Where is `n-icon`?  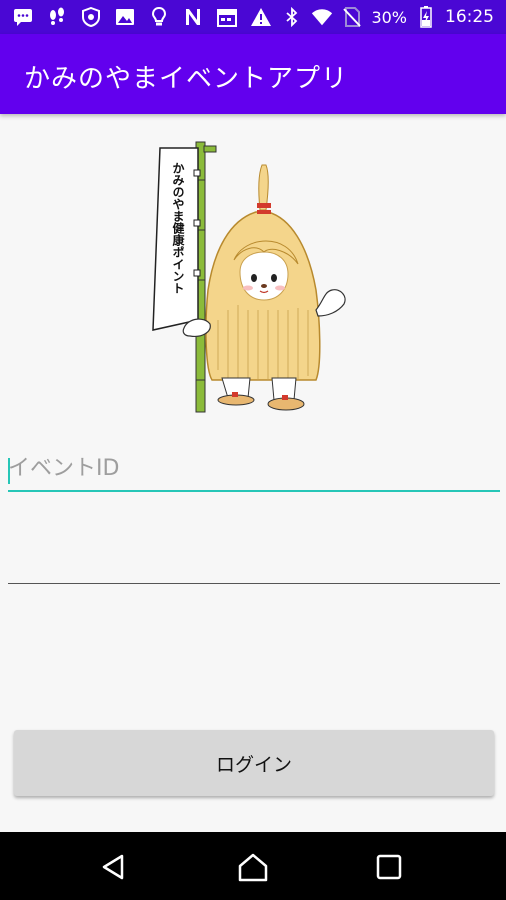
n-icon is located at coordinates (193, 17).